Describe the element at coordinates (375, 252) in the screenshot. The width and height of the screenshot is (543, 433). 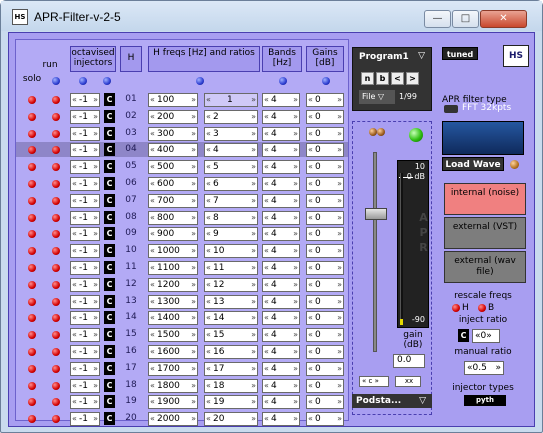
I see `gain-fader-track` at that location.